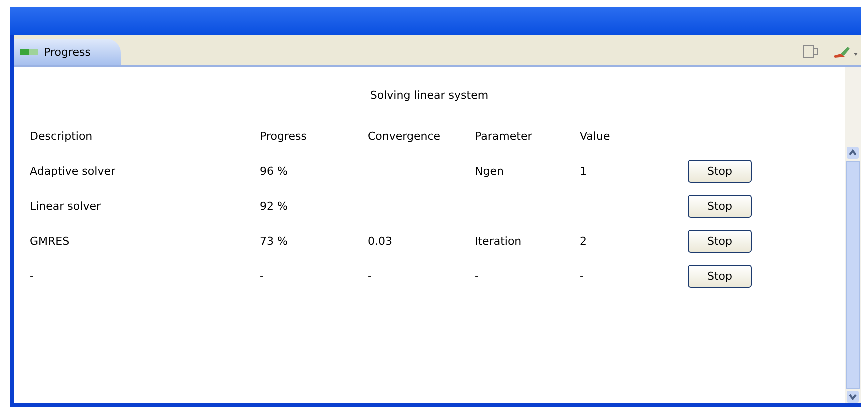 The width and height of the screenshot is (861, 414). What do you see at coordinates (66, 206) in the screenshot?
I see `table-cell-text: Linear solver` at bounding box center [66, 206].